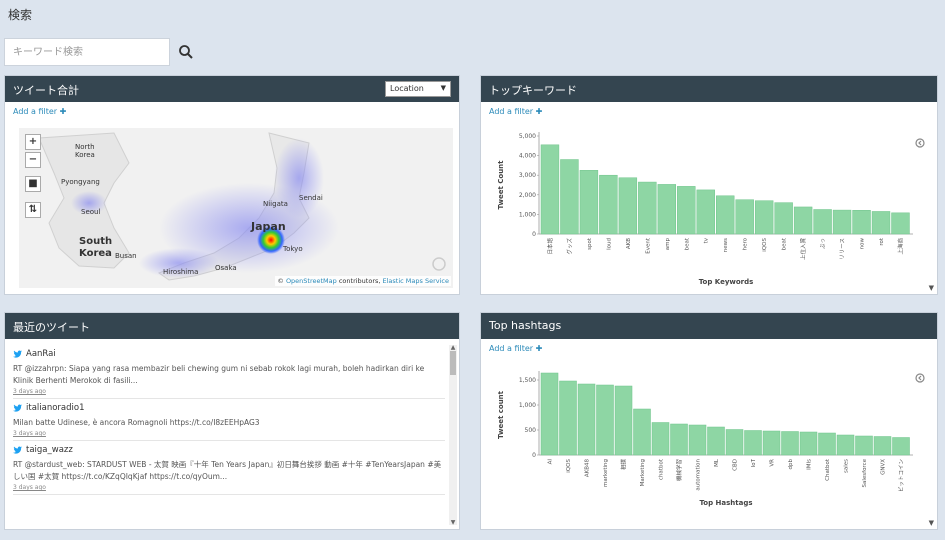  Describe the element at coordinates (609, 244) in the screenshot. I see `x-tick-label: loud` at that location.